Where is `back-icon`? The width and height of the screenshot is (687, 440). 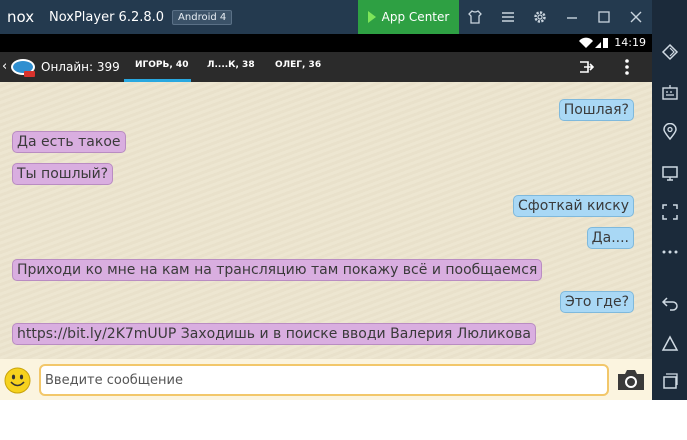 back-icon is located at coordinates (670, 303).